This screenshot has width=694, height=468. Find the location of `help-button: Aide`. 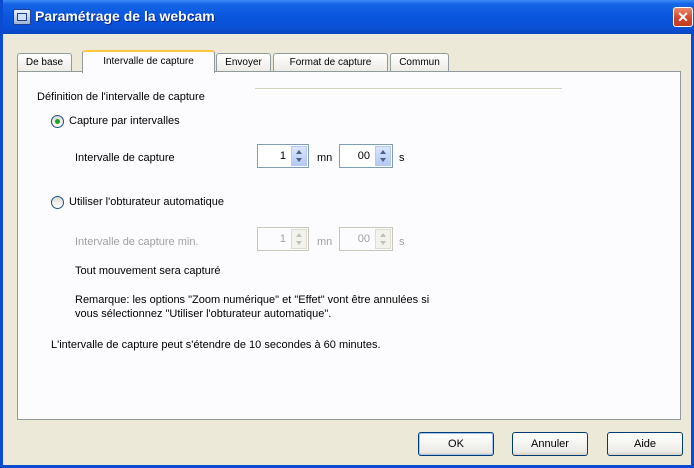

help-button: Aide is located at coordinates (645, 444).